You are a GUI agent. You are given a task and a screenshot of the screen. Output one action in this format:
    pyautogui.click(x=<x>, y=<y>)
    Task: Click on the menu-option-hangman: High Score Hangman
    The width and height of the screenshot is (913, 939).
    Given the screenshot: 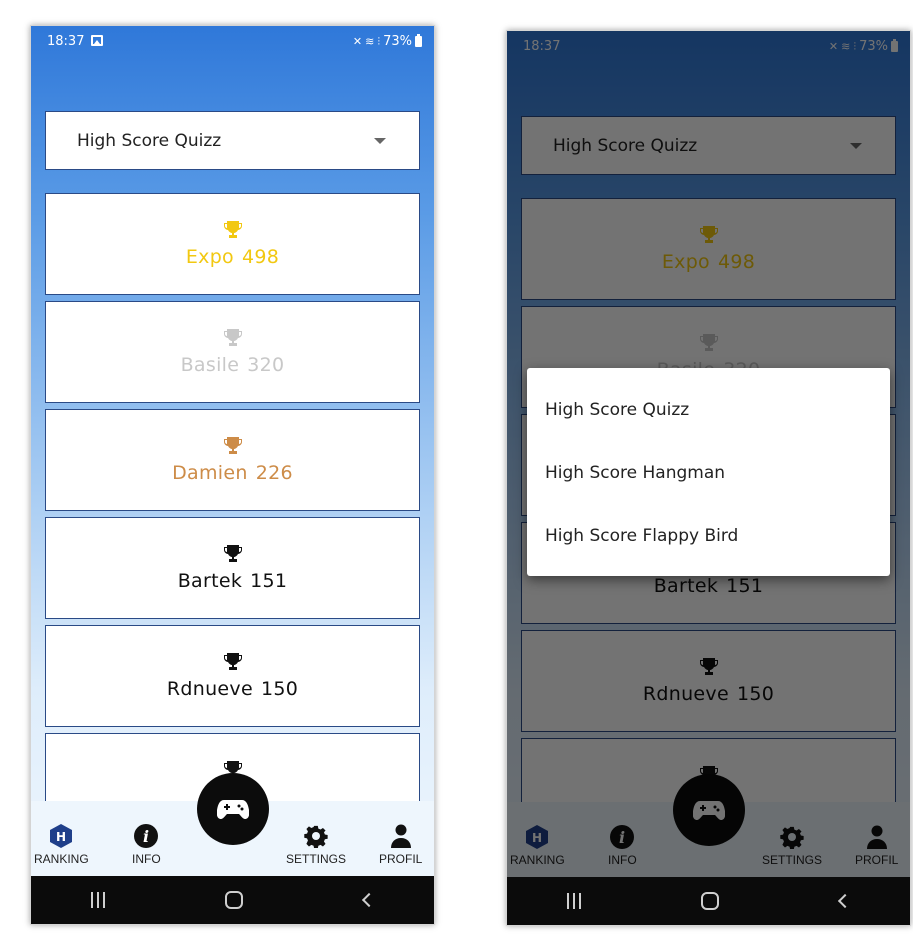 What is the action you would take?
    pyautogui.click(x=708, y=480)
    